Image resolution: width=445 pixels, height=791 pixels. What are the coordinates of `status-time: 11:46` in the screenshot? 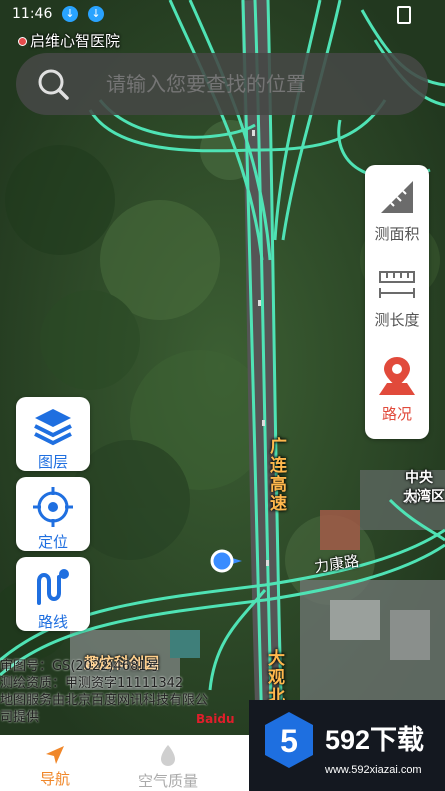 It's located at (32, 14).